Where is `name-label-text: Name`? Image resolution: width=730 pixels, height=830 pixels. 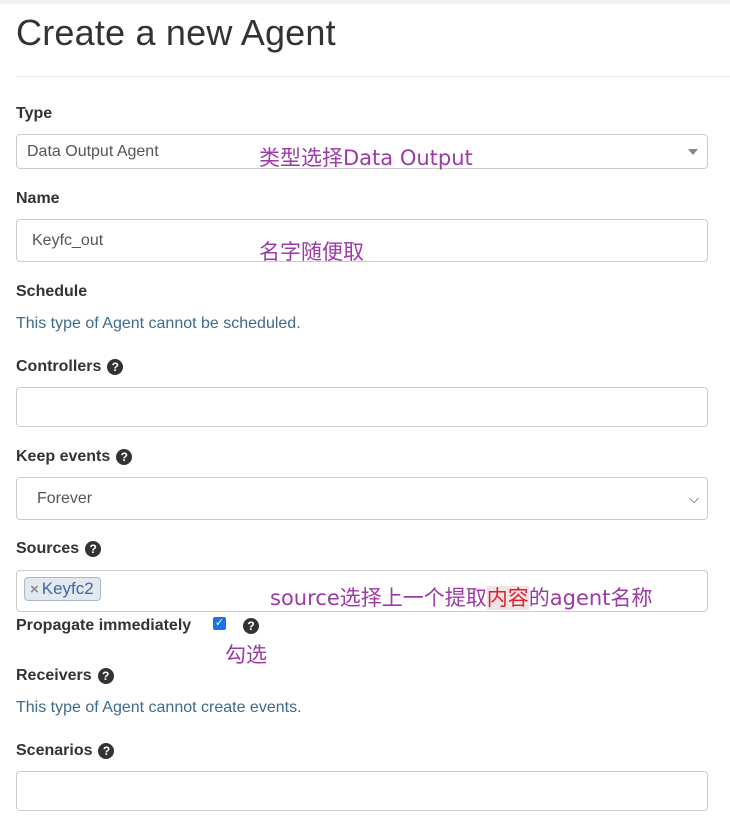 name-label-text: Name is located at coordinates (38, 198).